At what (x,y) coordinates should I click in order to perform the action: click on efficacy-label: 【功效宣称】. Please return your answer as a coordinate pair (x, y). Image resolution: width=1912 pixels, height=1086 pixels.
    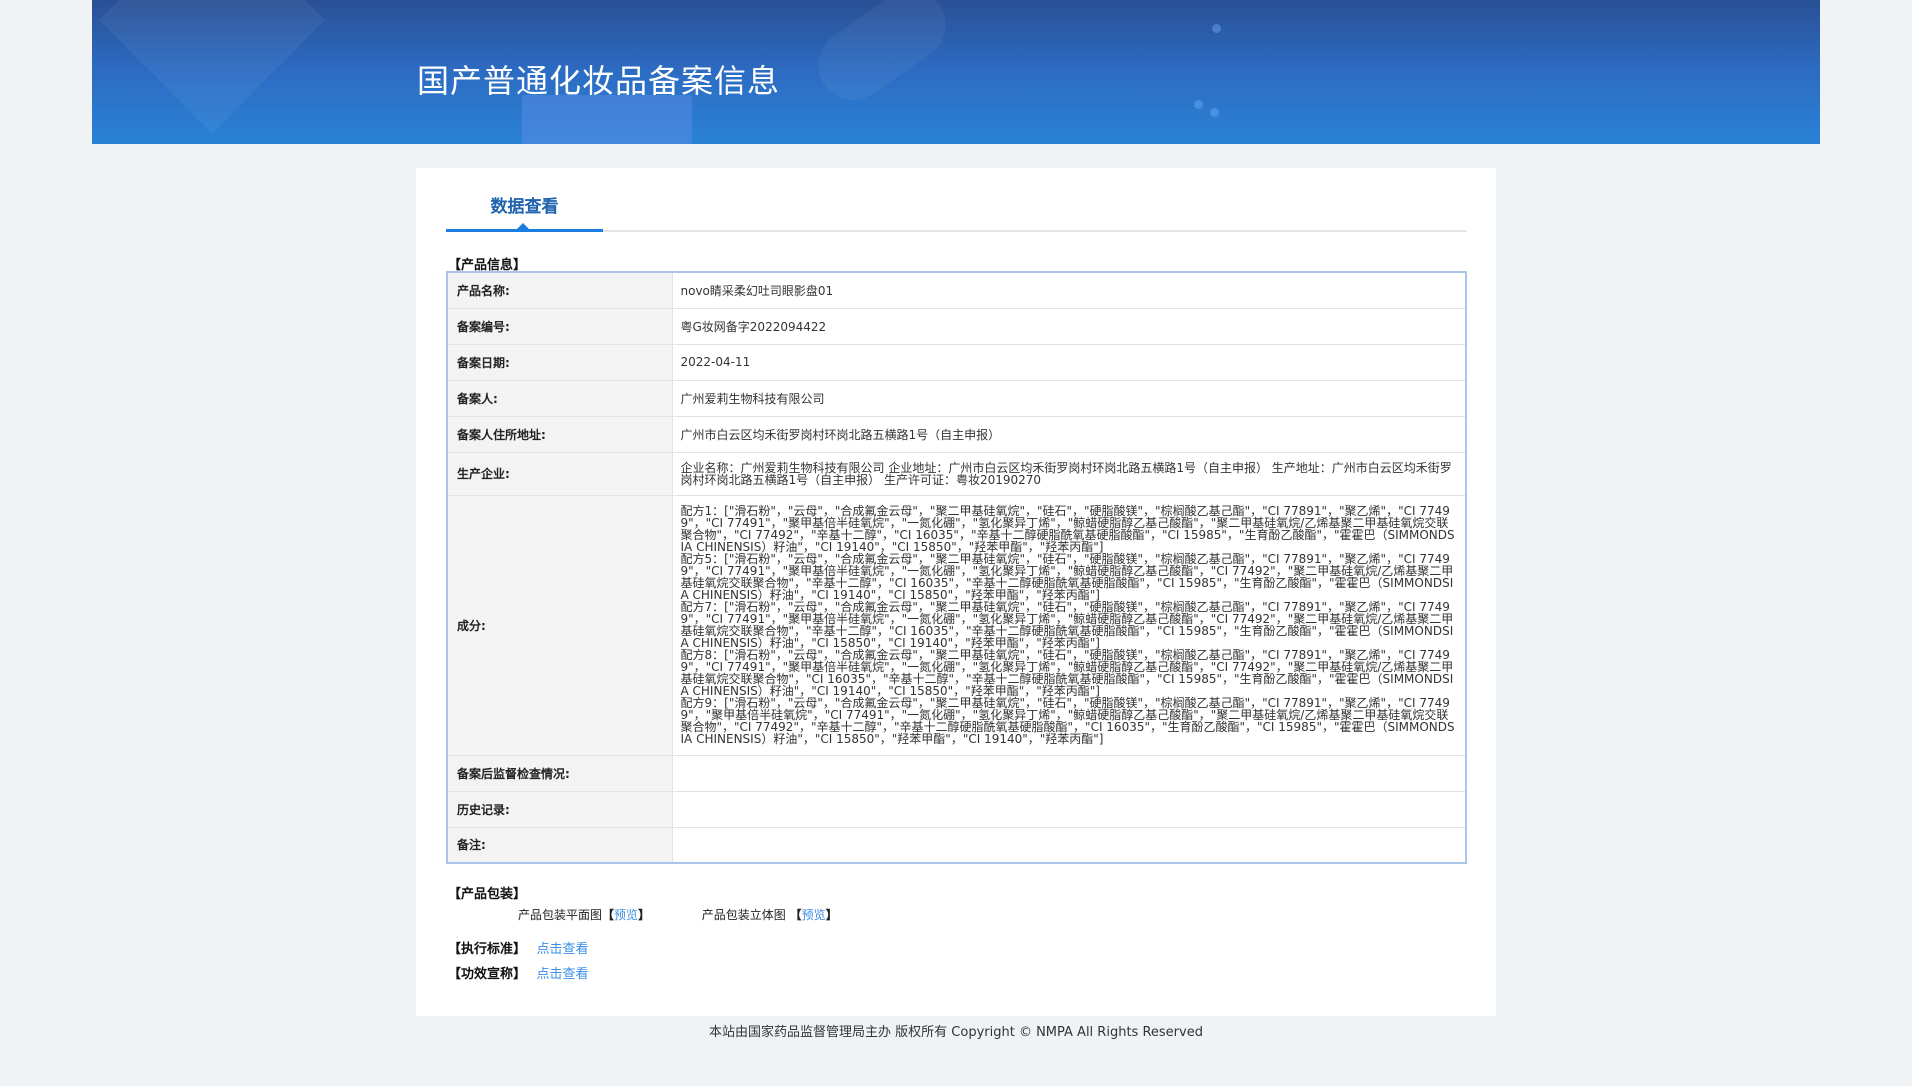
    Looking at the image, I should click on (487, 974).